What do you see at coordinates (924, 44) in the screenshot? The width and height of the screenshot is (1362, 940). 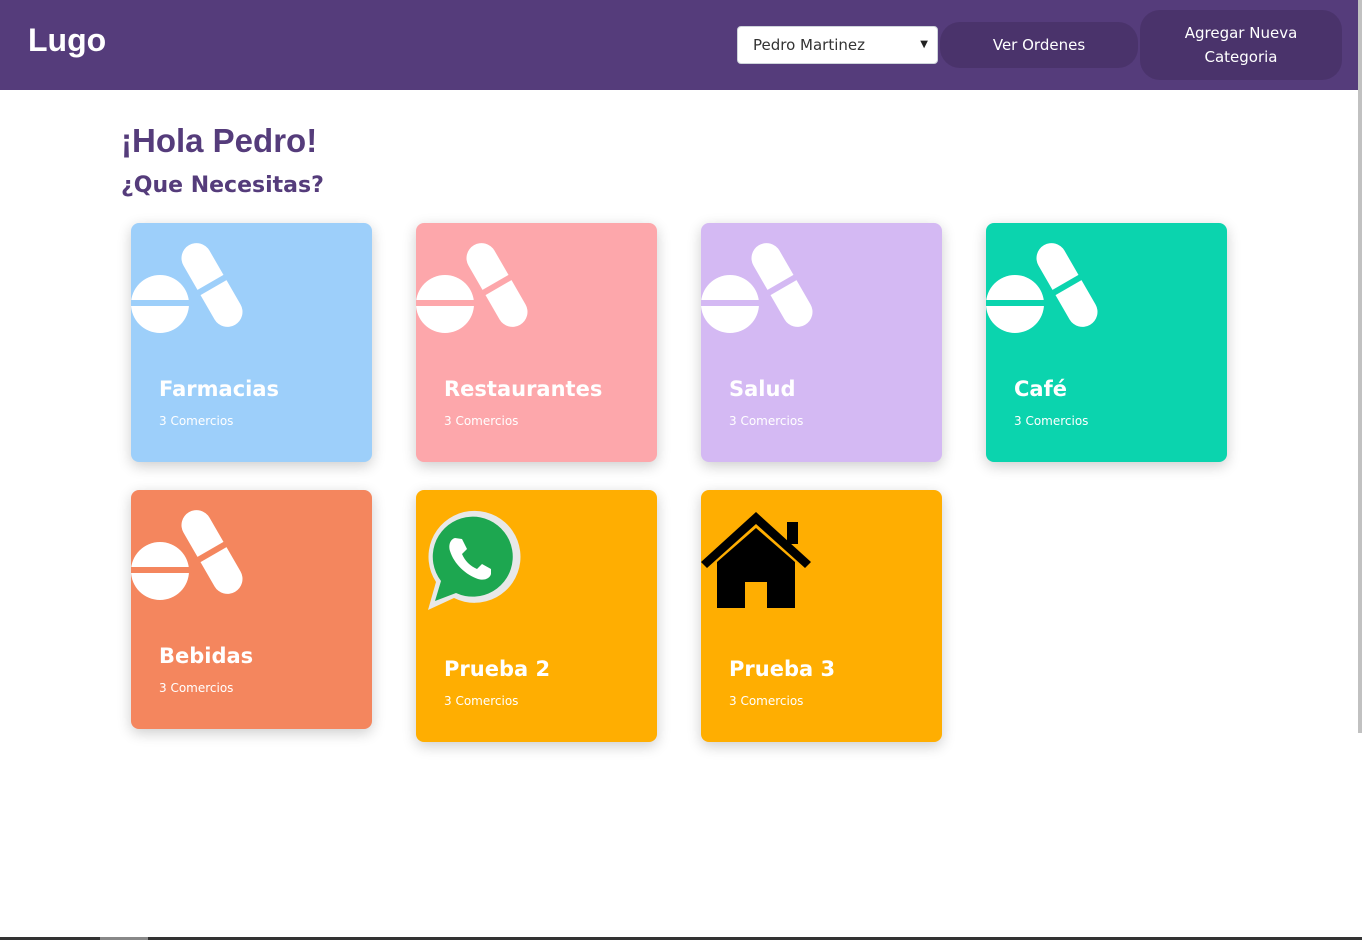 I see `chevron-down-icon: ▼` at bounding box center [924, 44].